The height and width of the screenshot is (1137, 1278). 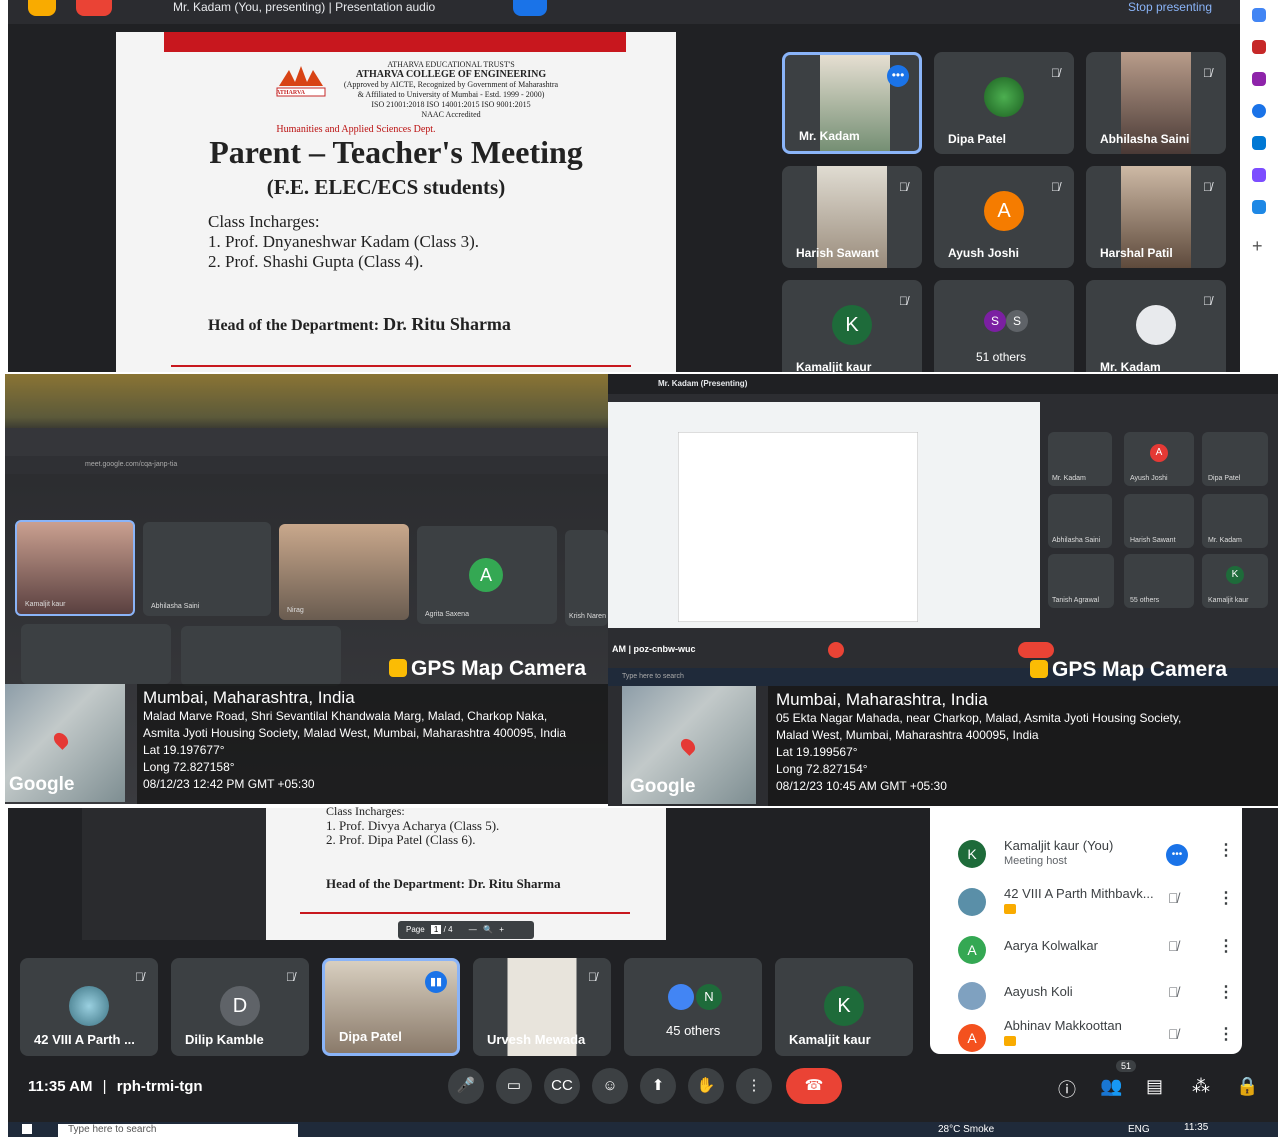 What do you see at coordinates (501, 929) in the screenshot?
I see `zoom-in-icon: +` at bounding box center [501, 929].